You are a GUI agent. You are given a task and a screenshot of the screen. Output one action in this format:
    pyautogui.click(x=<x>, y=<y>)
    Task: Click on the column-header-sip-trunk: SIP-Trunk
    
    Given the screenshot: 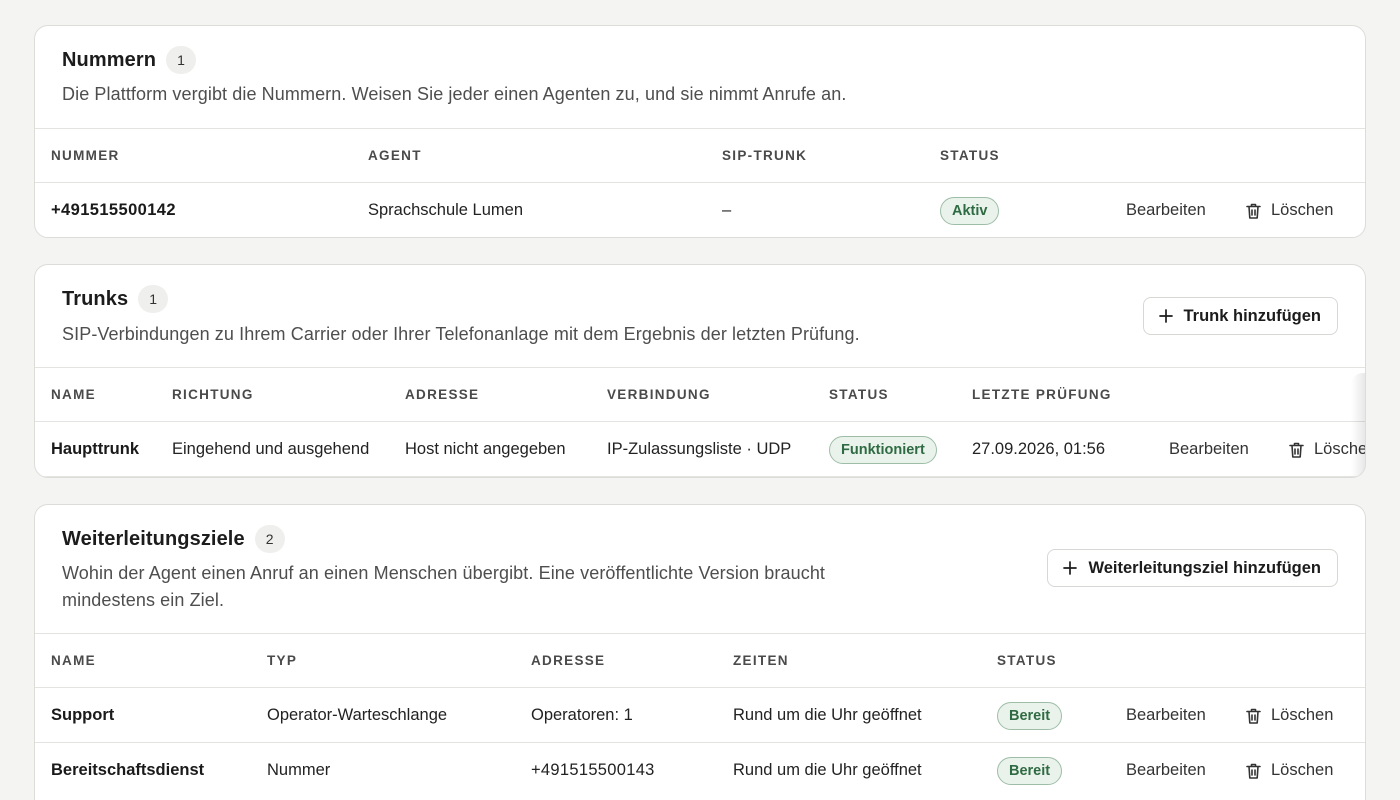 What is the action you would take?
    pyautogui.click(x=765, y=155)
    